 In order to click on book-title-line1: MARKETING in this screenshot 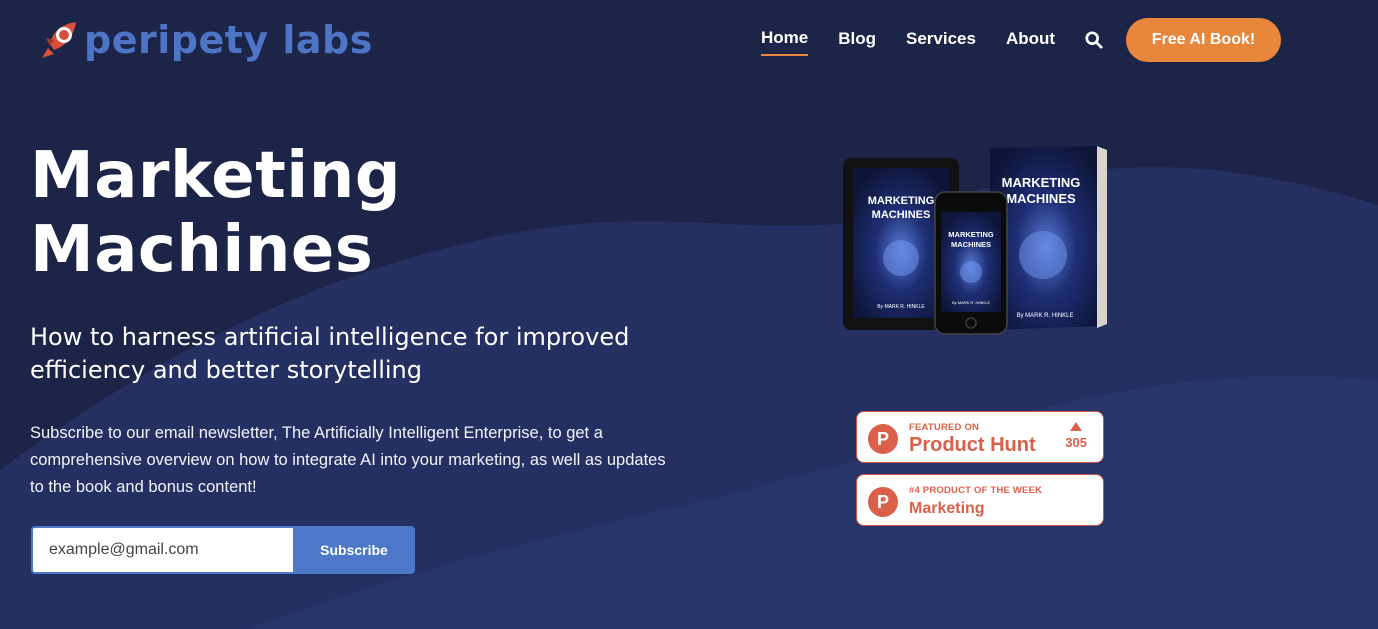, I will do `click(1041, 182)`.